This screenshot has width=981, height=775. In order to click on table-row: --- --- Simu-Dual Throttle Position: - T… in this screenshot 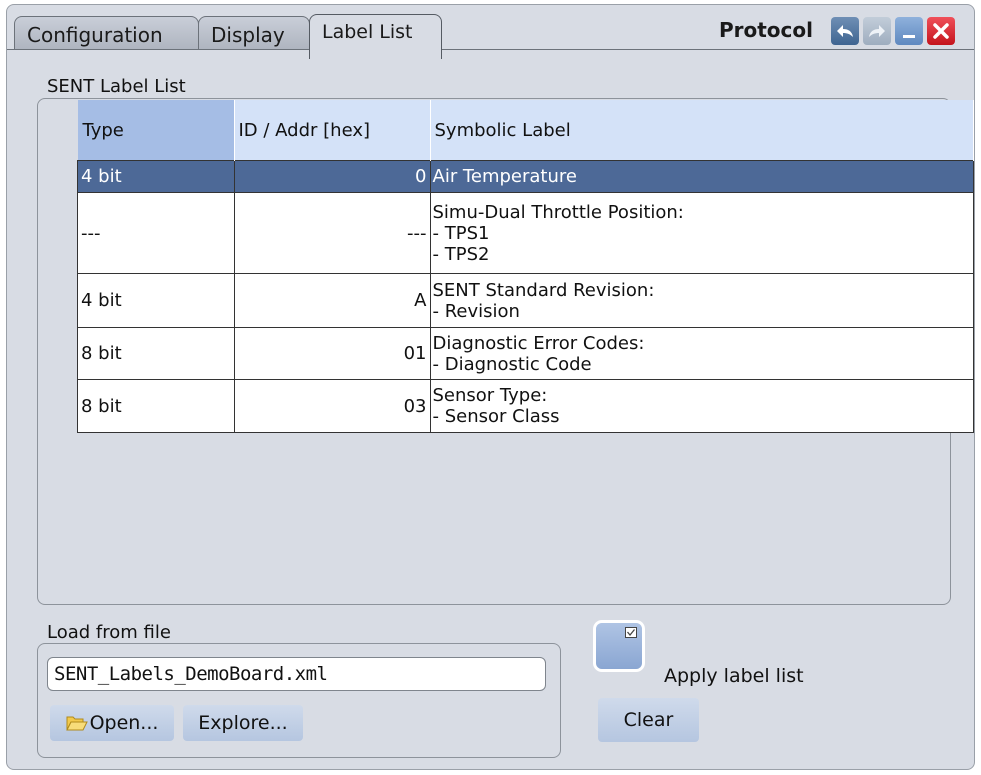, I will do `click(525, 233)`.